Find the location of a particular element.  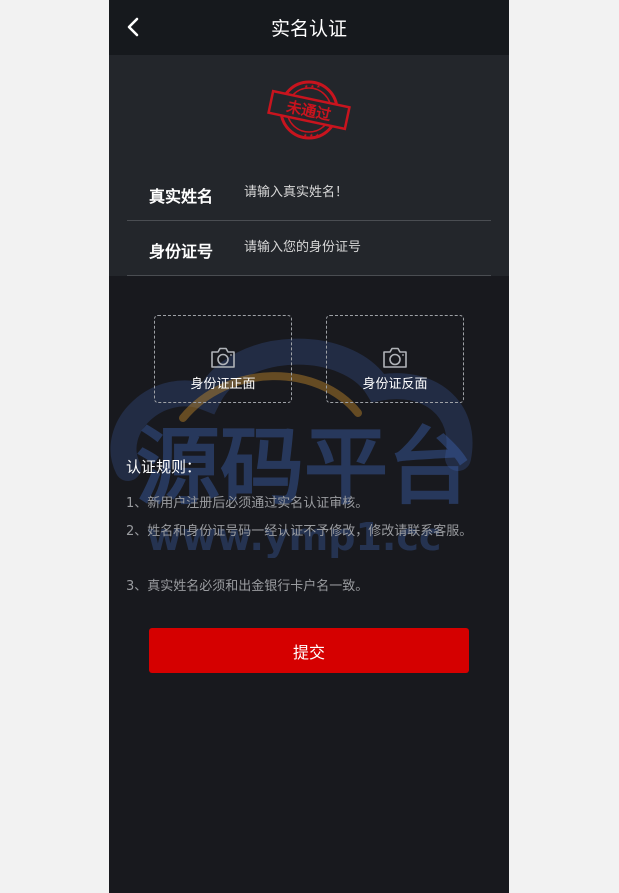

real-name-input is located at coordinates (364, 192).